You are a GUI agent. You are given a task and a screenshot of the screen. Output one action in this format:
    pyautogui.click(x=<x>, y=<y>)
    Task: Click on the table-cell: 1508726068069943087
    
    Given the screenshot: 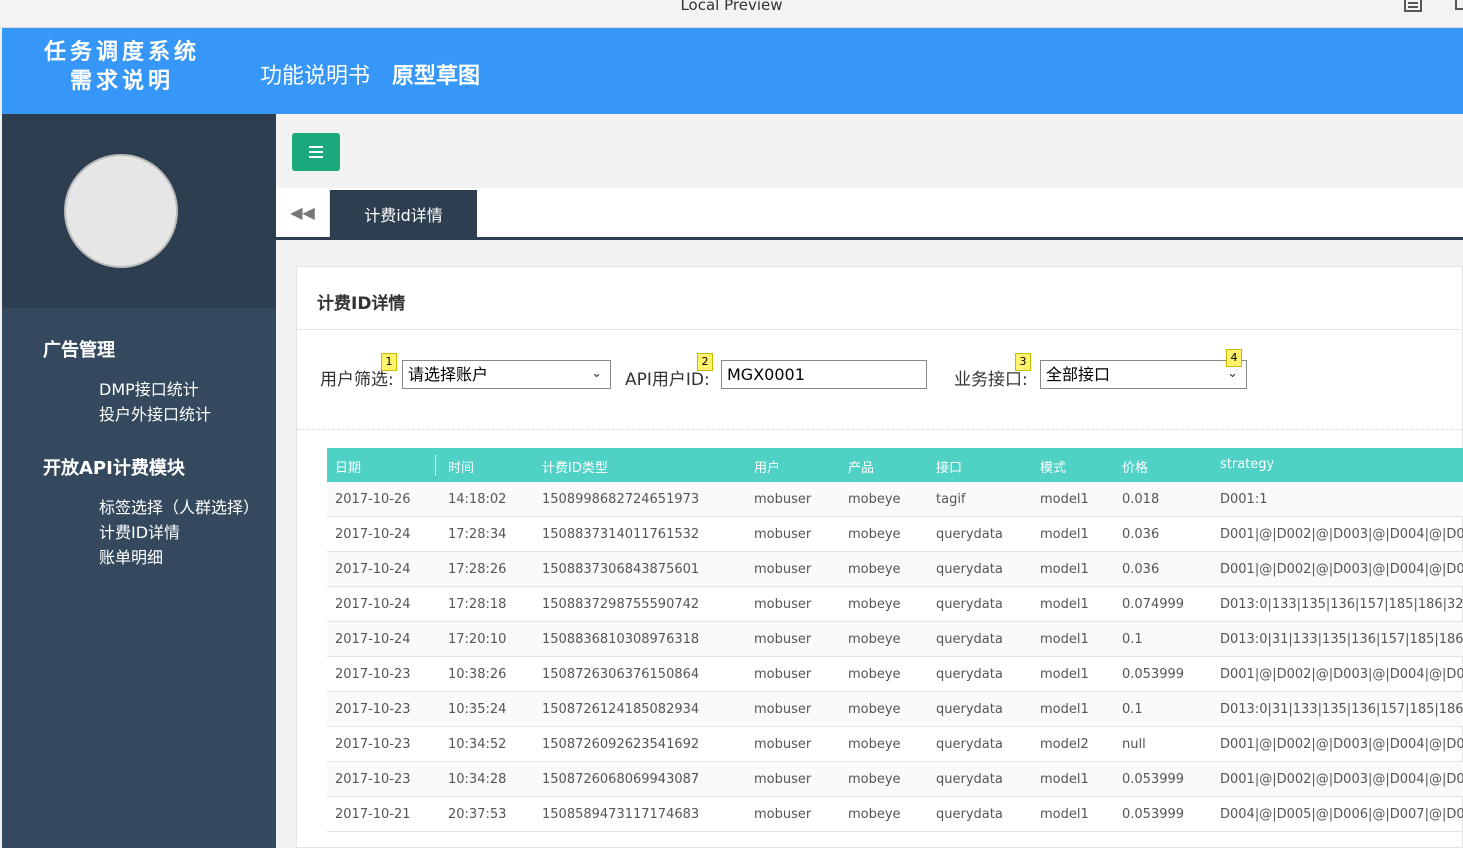 What is the action you would take?
    pyautogui.click(x=621, y=779)
    